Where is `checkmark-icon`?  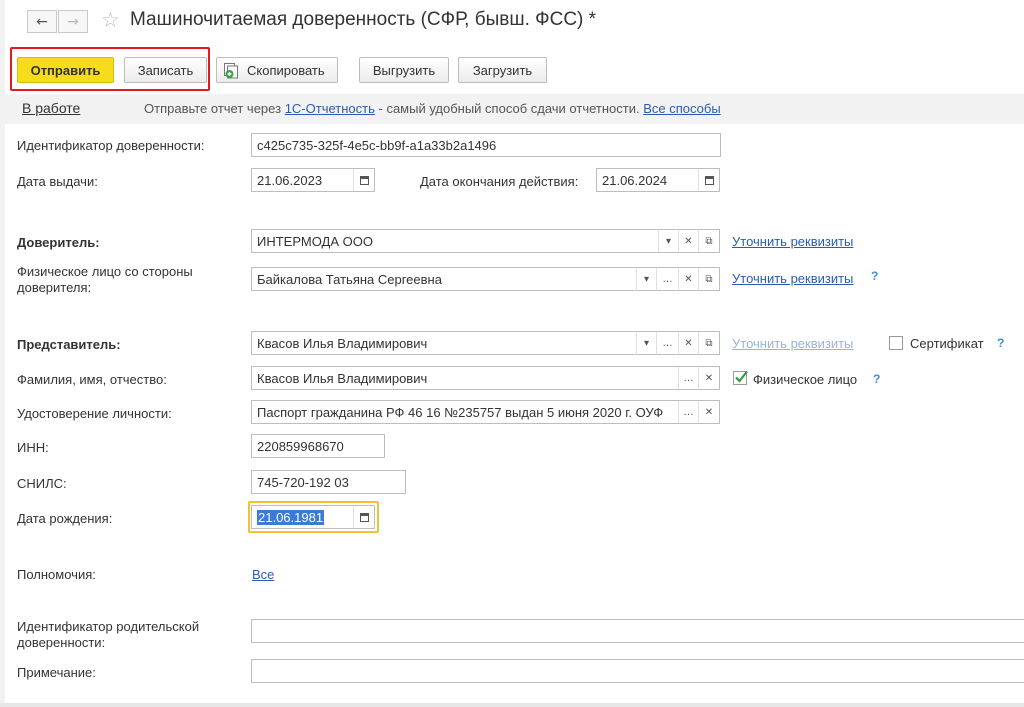
checkmark-icon is located at coordinates (741, 376).